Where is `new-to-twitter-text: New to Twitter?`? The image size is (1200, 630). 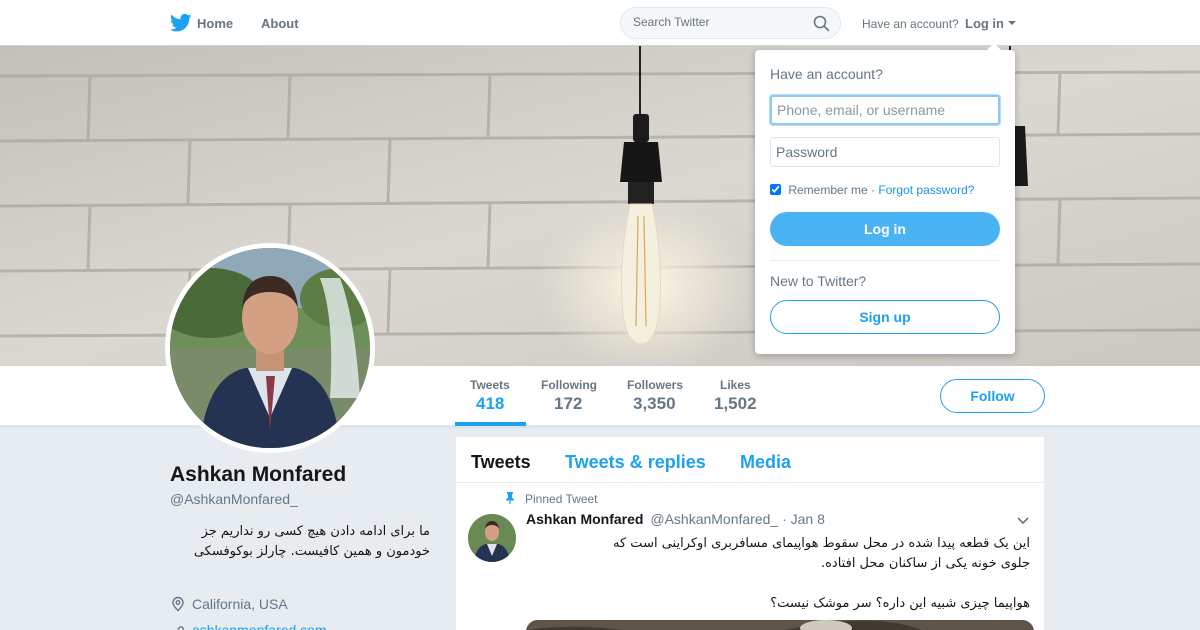
new-to-twitter-text: New to Twitter? is located at coordinates (818, 281).